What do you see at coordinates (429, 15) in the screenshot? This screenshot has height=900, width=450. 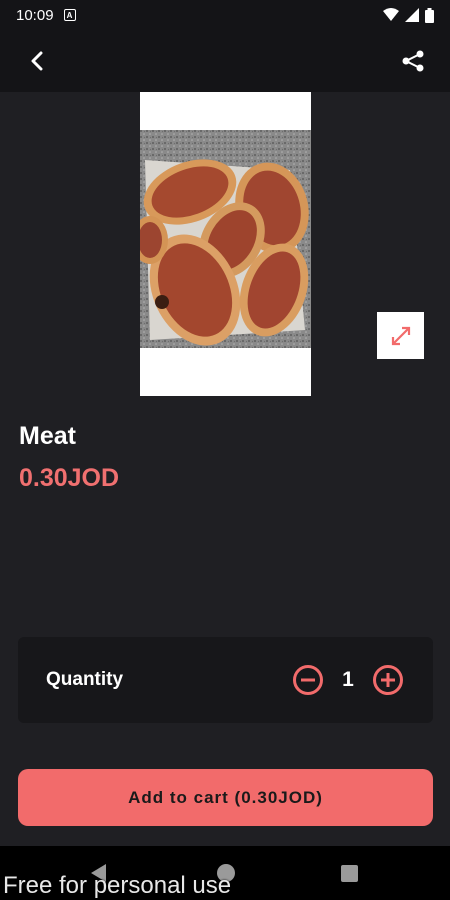 I see `battery-icon` at bounding box center [429, 15].